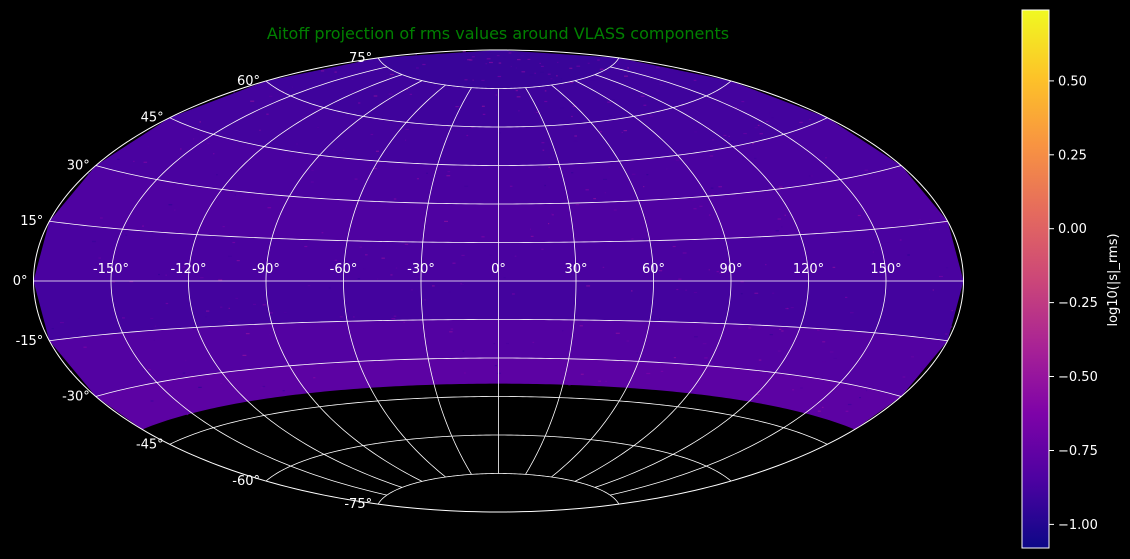 This screenshot has width=1130, height=559. Describe the element at coordinates (76, 397) in the screenshot. I see `latitude-tick-label: -30°` at that location.